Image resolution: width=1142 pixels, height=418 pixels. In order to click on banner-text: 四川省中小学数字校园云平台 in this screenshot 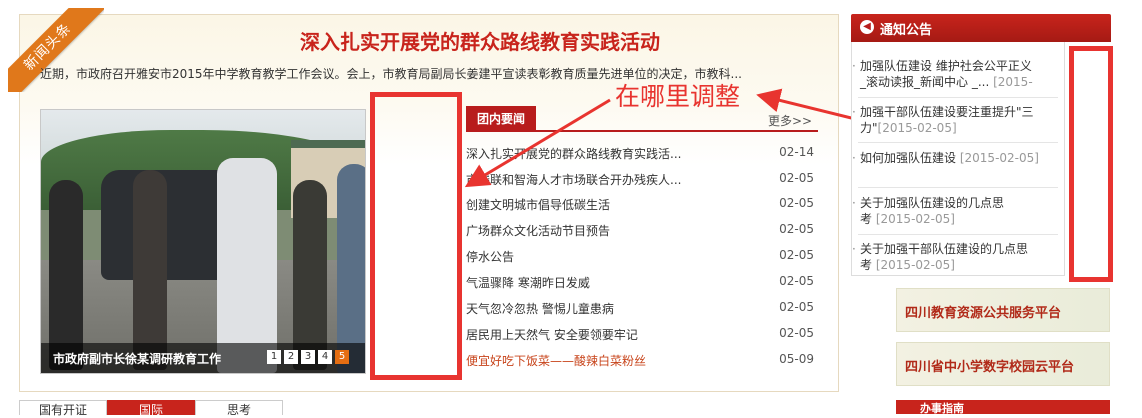, I will do `click(989, 365)`.